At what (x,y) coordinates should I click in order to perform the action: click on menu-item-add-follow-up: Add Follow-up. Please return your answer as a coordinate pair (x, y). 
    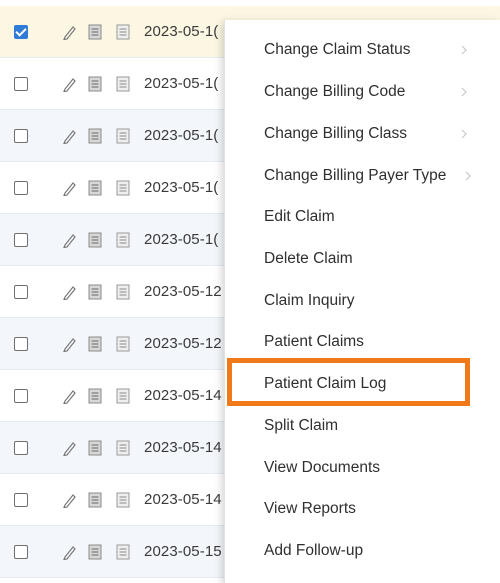
    Looking at the image, I should click on (362, 551).